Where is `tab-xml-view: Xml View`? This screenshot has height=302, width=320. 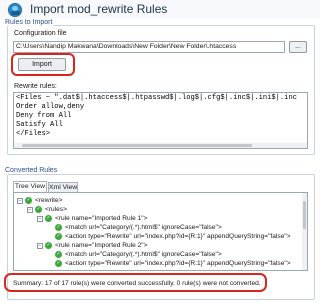
tab-xml-view: Xml View is located at coordinates (63, 187).